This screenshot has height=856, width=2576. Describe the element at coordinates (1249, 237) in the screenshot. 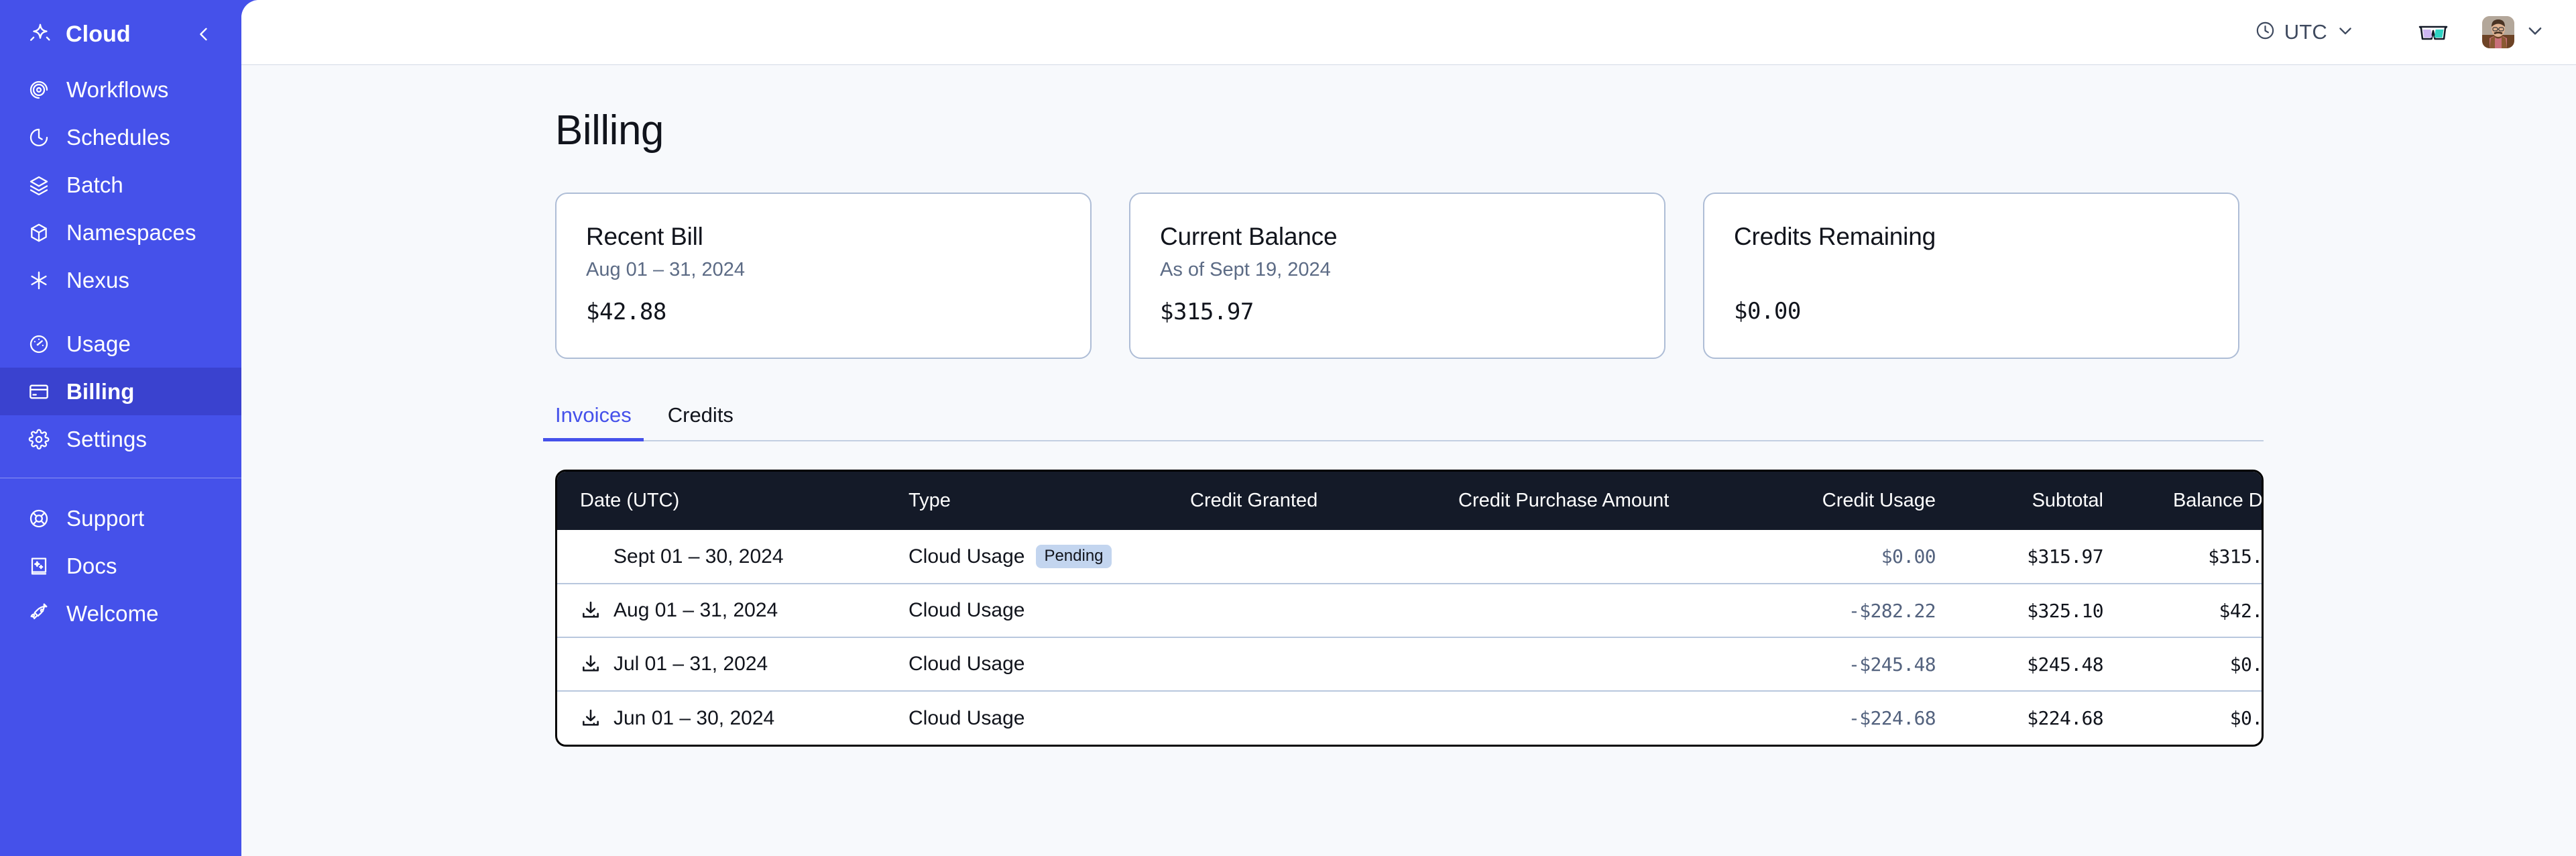

I see `card-title: Current Balance` at that location.